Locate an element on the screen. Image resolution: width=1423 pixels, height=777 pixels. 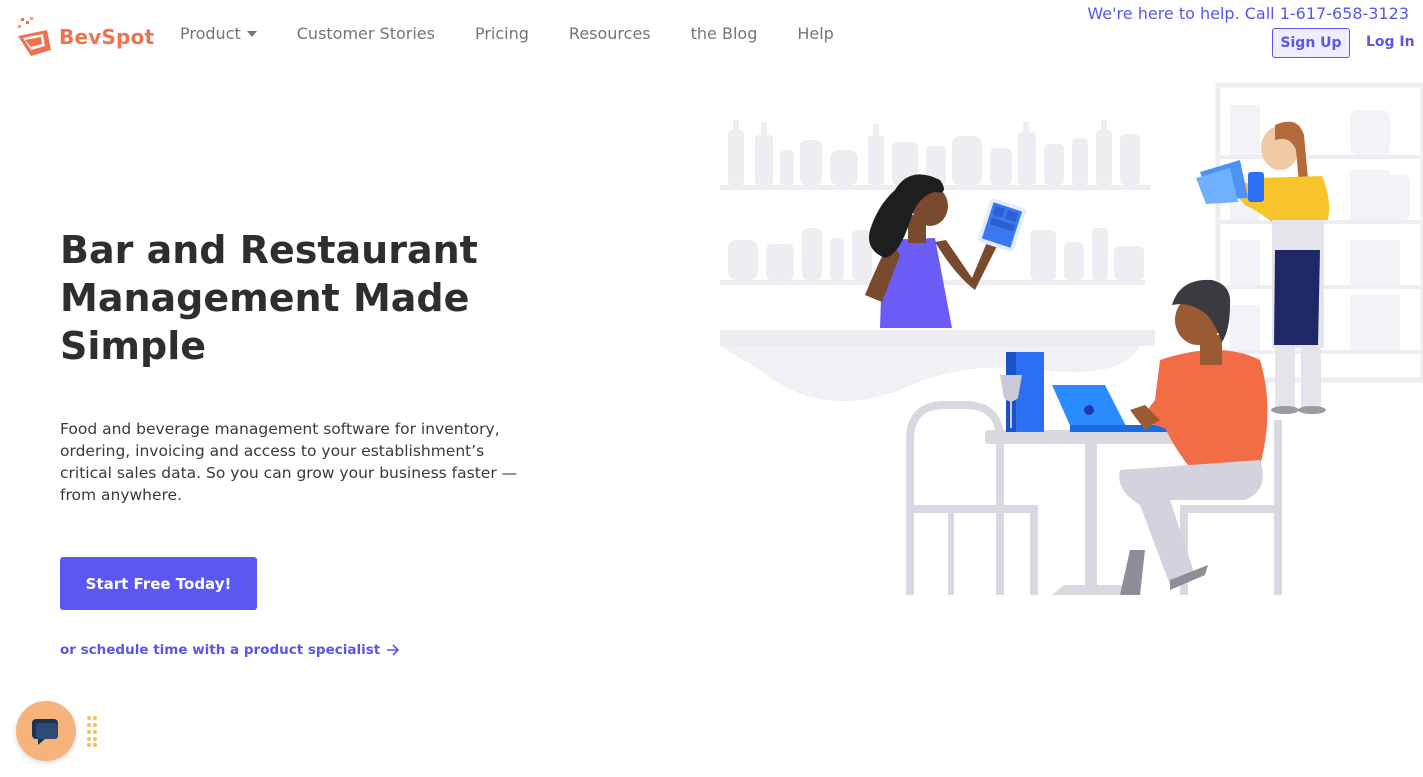
chevron-down-icon is located at coordinates (251, 33).